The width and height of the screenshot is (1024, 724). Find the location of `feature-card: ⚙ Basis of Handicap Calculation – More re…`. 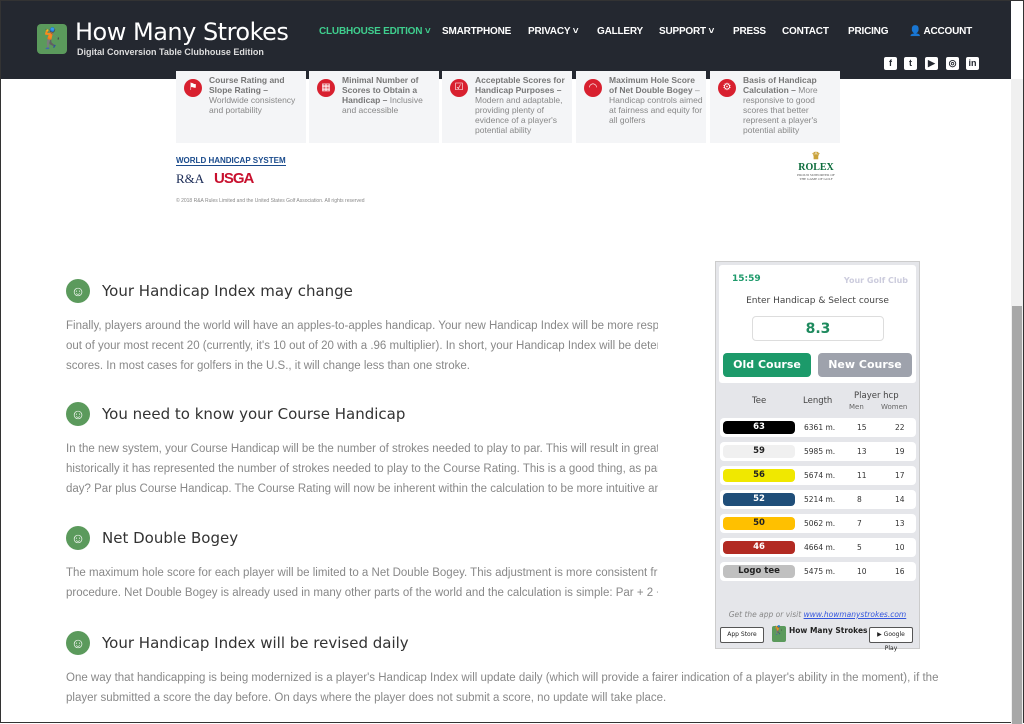

feature-card: ⚙ Basis of Handicap Calculation – More re… is located at coordinates (775, 107).